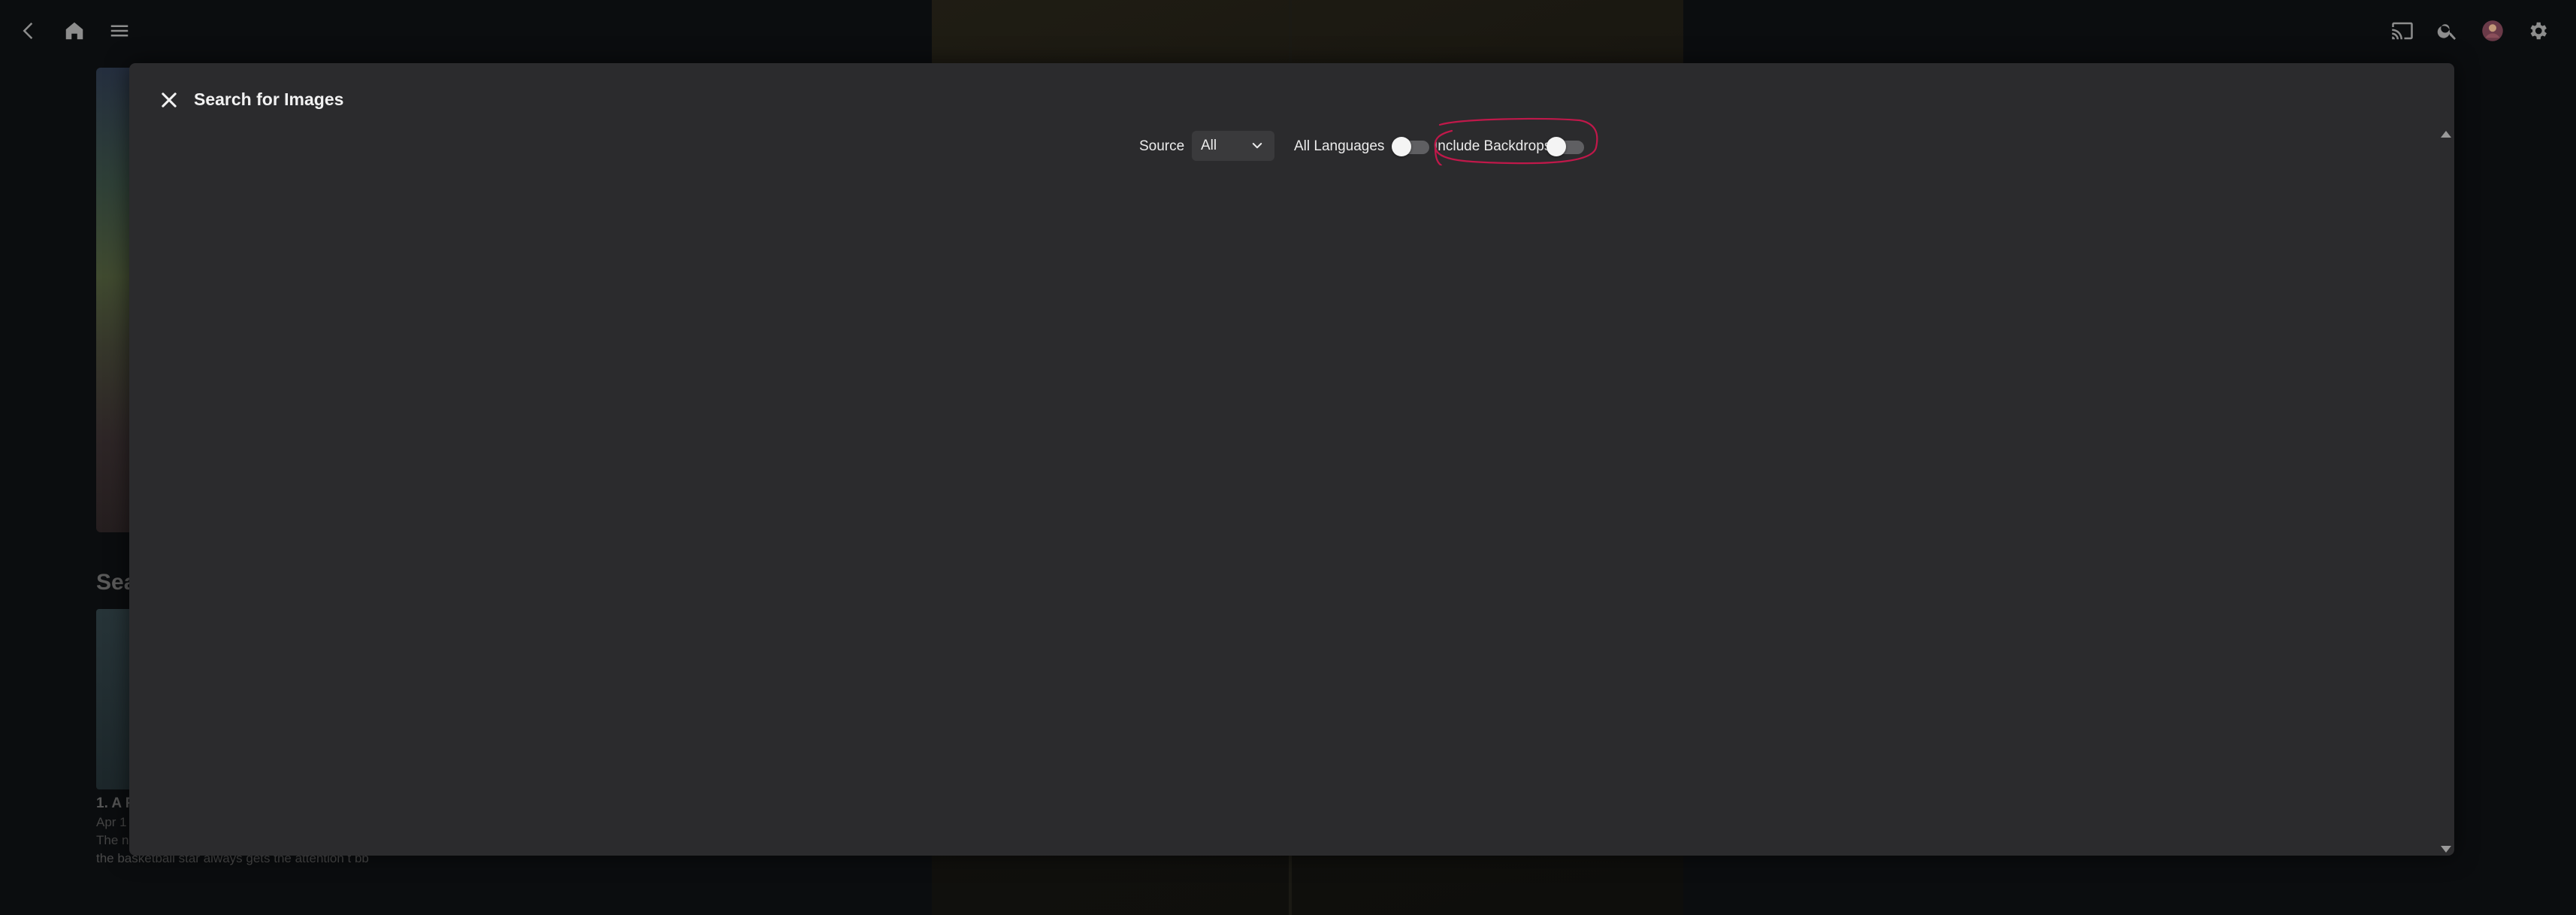 The width and height of the screenshot is (2576, 915). I want to click on dialog-title: Search for Images, so click(269, 99).